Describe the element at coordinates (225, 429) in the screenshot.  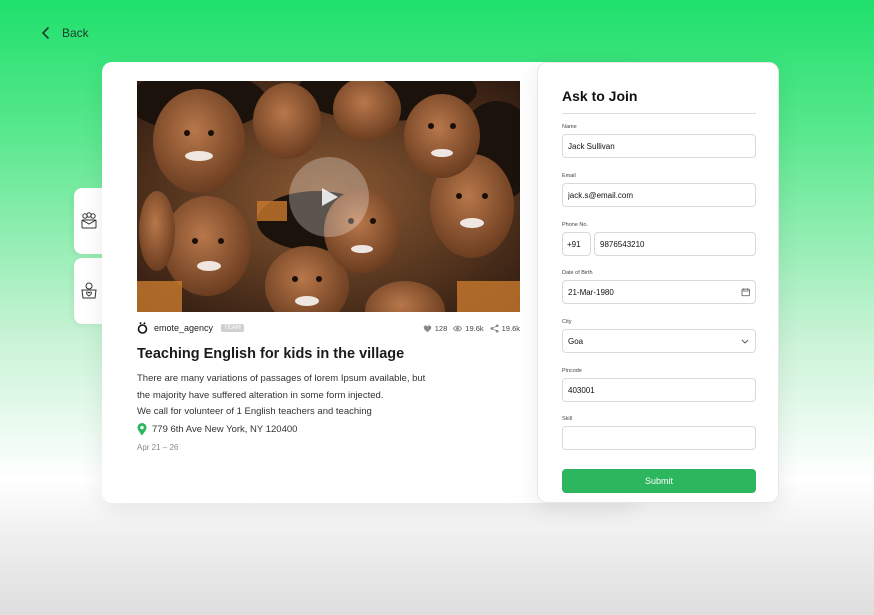
I see `location-text: 779 6th Ave New York, NY 120400` at that location.